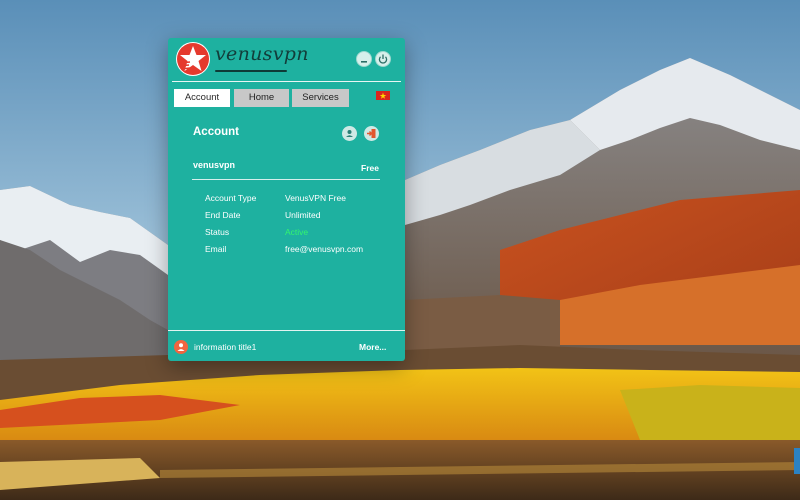  I want to click on account-type-value: VenusVPN Free, so click(315, 198).